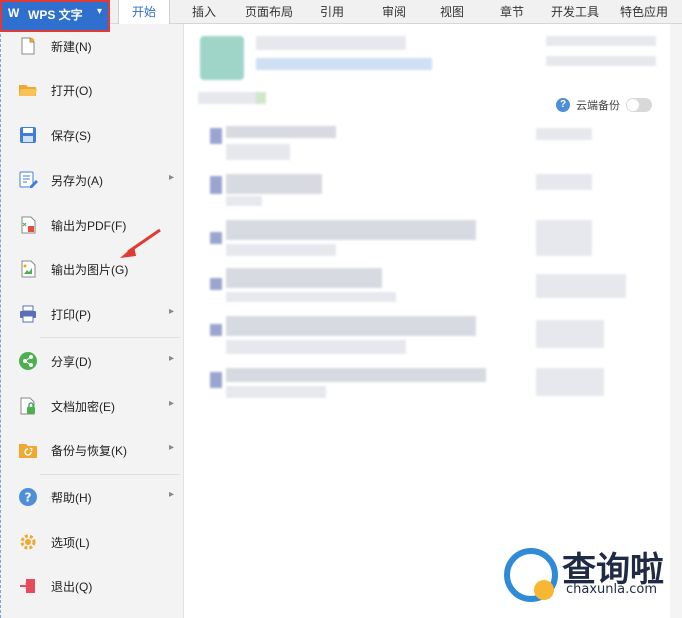  What do you see at coordinates (28, 269) in the screenshot?
I see `image-export-icon` at bounding box center [28, 269].